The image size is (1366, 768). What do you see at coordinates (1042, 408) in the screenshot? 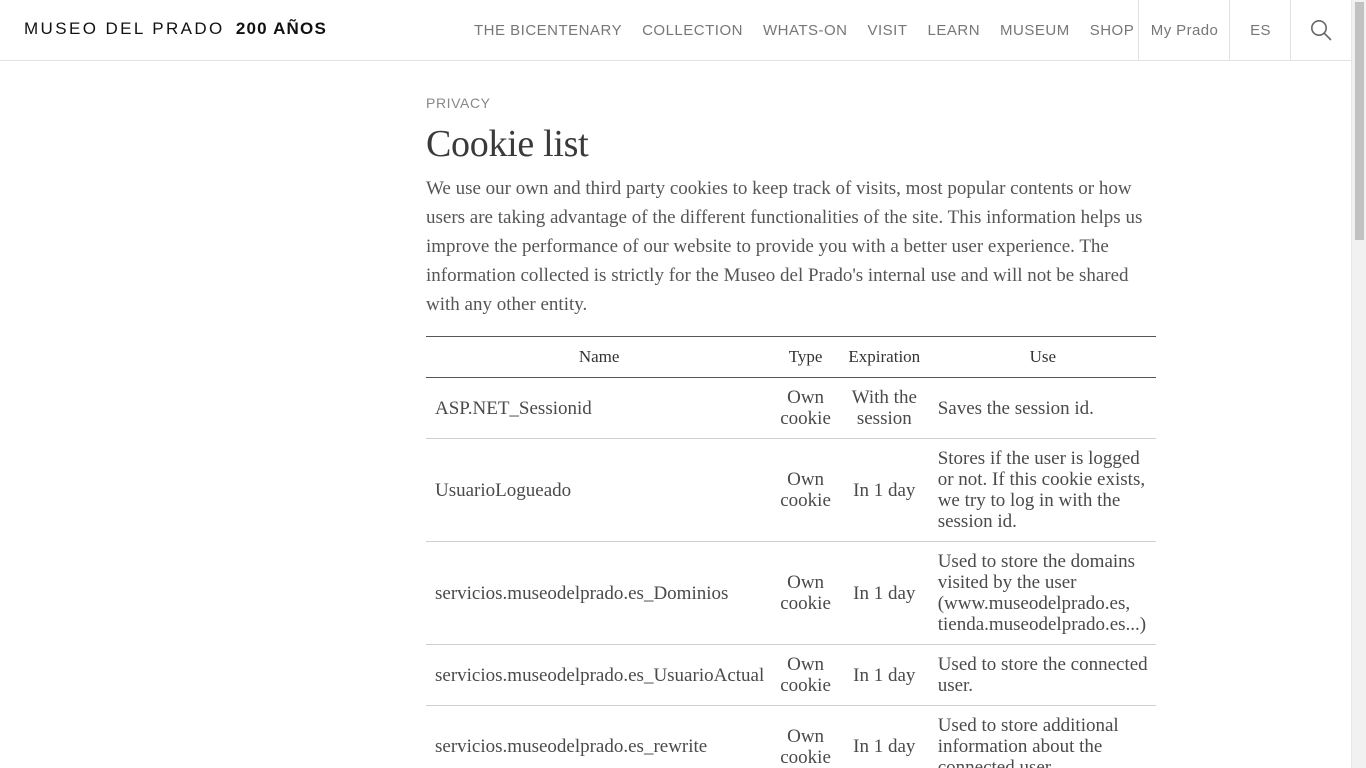
I see `cookie-use: Saves the session id.` at bounding box center [1042, 408].